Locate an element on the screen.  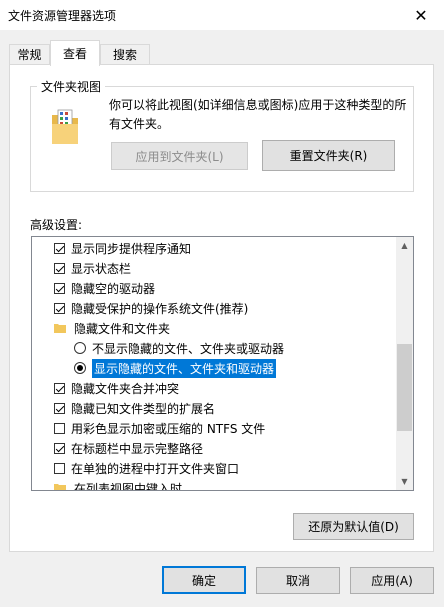
vertical-scrollbar: ▲ ▼ is located at coordinates (404, 363).